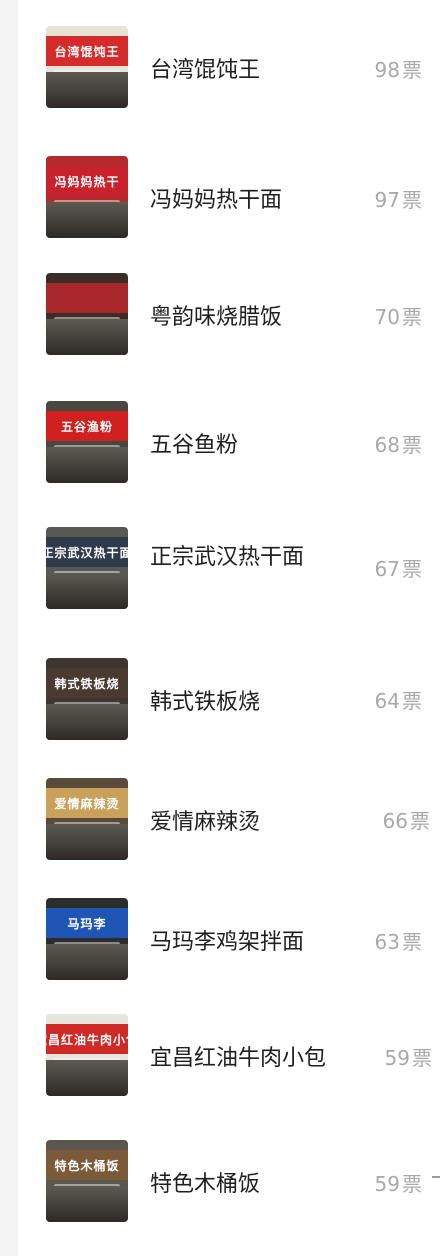  What do you see at coordinates (87, 552) in the screenshot?
I see `storefront-sign: 正宗武汉热干面` at bounding box center [87, 552].